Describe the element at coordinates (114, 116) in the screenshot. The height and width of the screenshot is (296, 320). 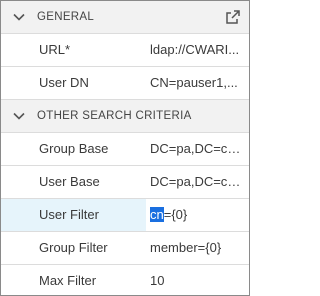
I see `section-title: OTHER SEARCH CRITERIA` at that location.